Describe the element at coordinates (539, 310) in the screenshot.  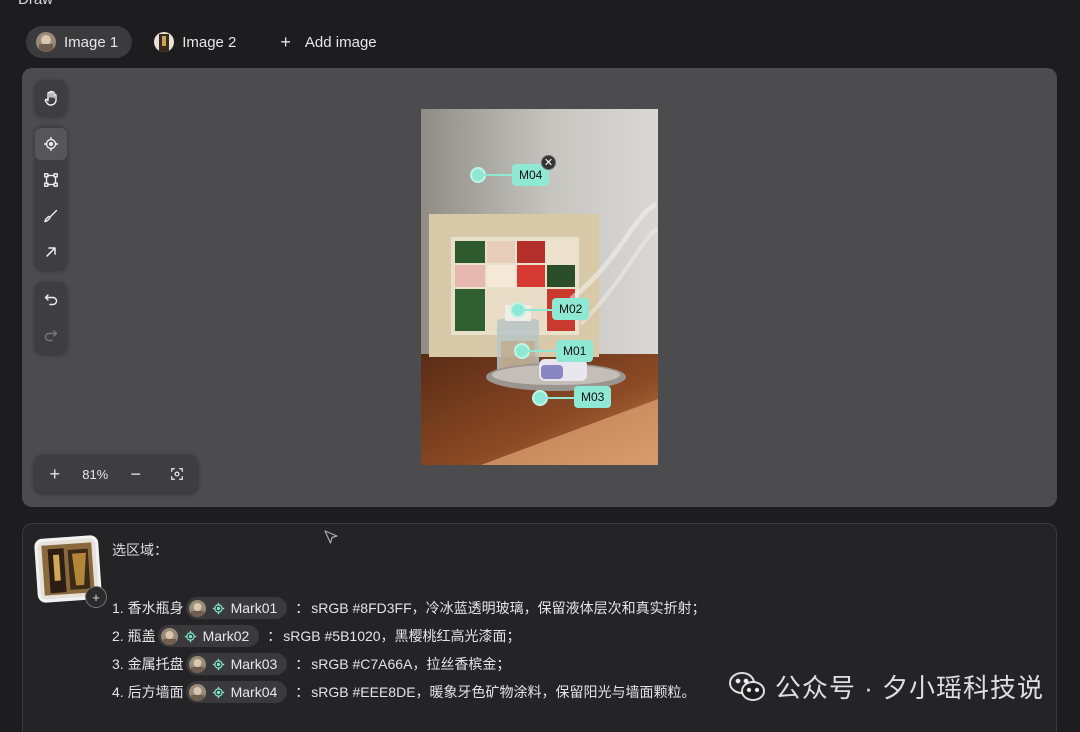
I see `marker-m02-line` at that location.